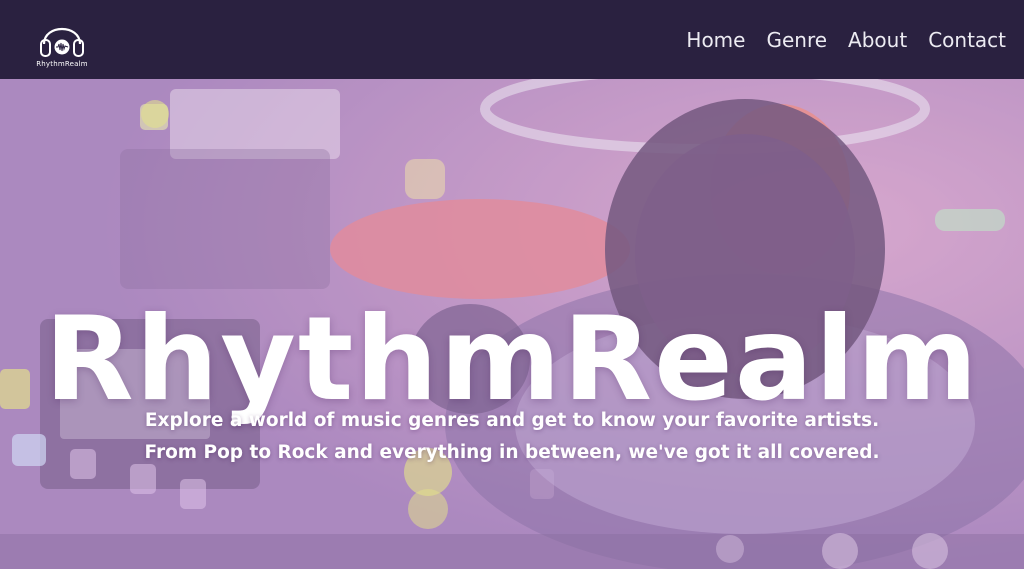 This screenshot has height=569, width=1024. Describe the element at coordinates (62, 63) in the screenshot. I see `brand-name: RhythmRealm` at that location.